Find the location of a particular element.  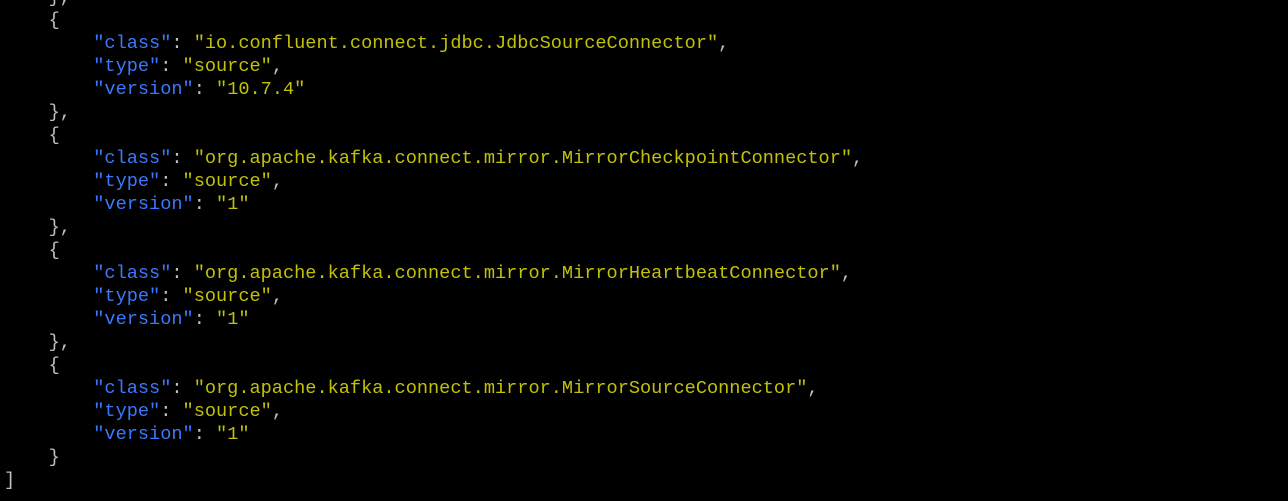

json-punctuation: ] is located at coordinates (10, 480).